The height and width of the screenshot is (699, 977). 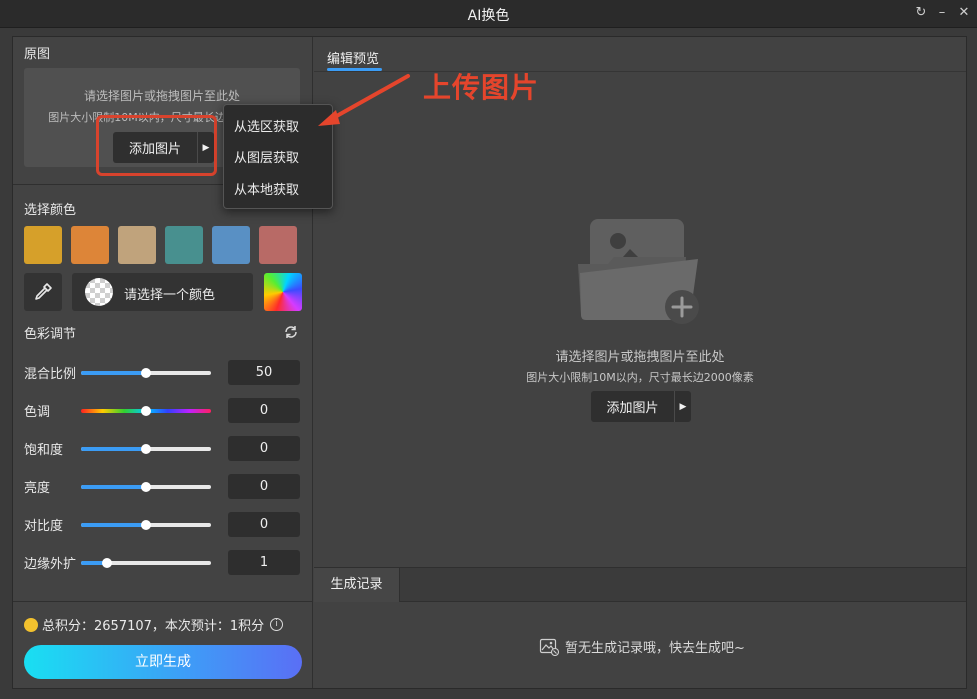 What do you see at coordinates (163, 601) in the screenshot?
I see `divider` at bounding box center [163, 601].